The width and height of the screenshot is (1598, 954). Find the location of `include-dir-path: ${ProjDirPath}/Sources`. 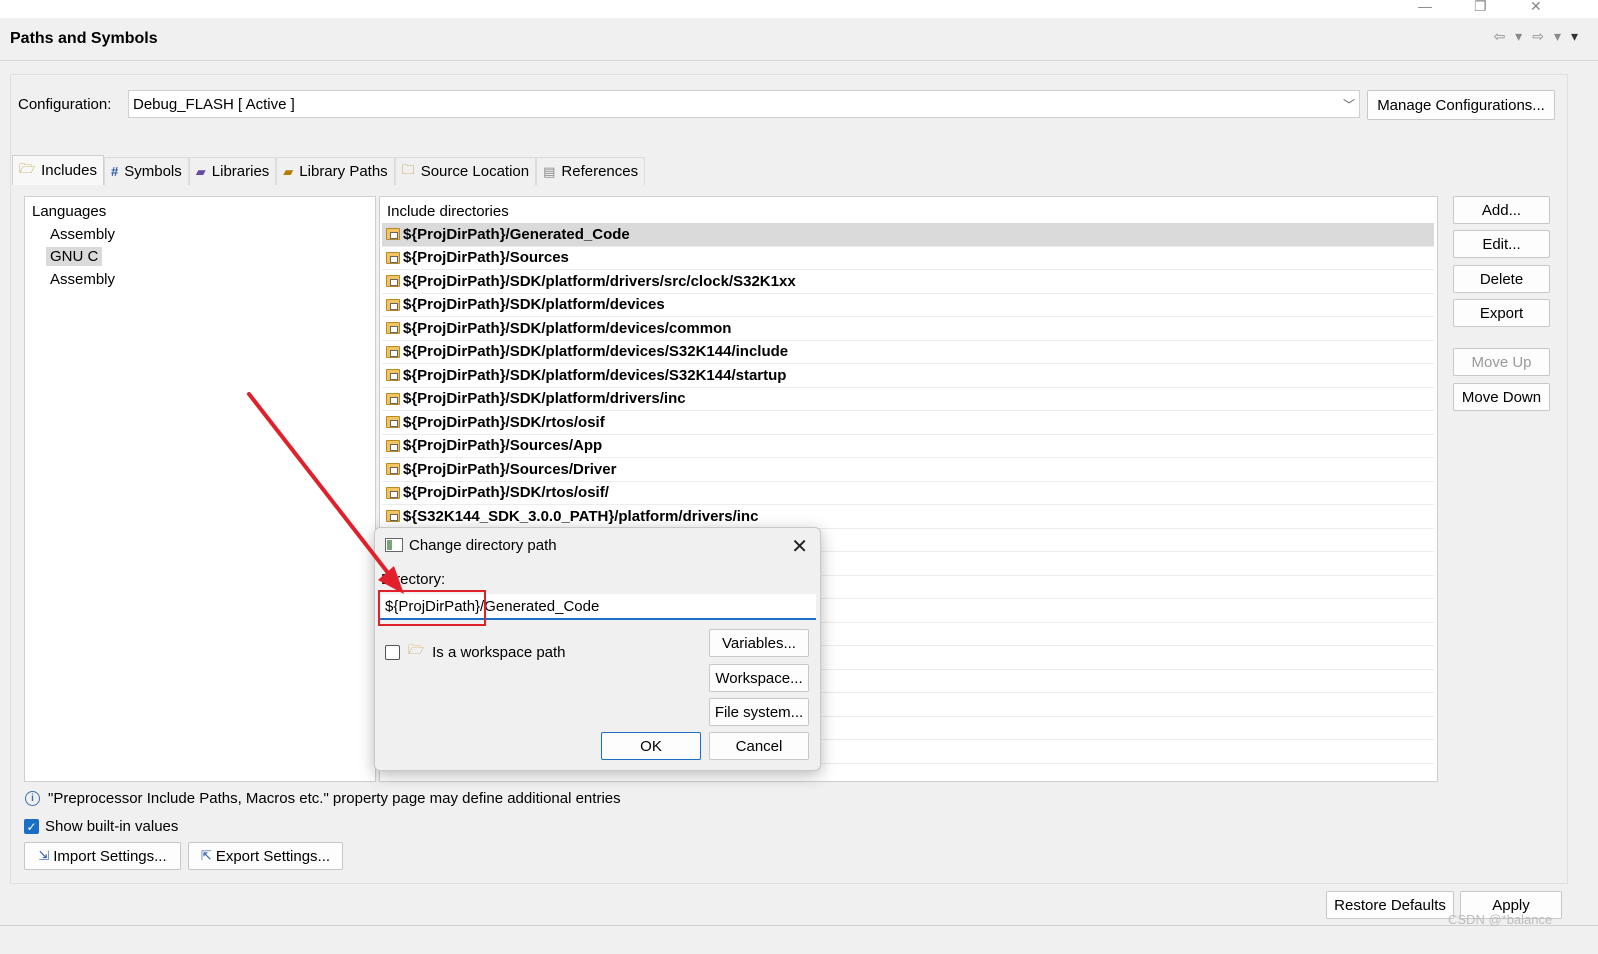

include-dir-path: ${ProjDirPath}/Sources is located at coordinates (486, 258).